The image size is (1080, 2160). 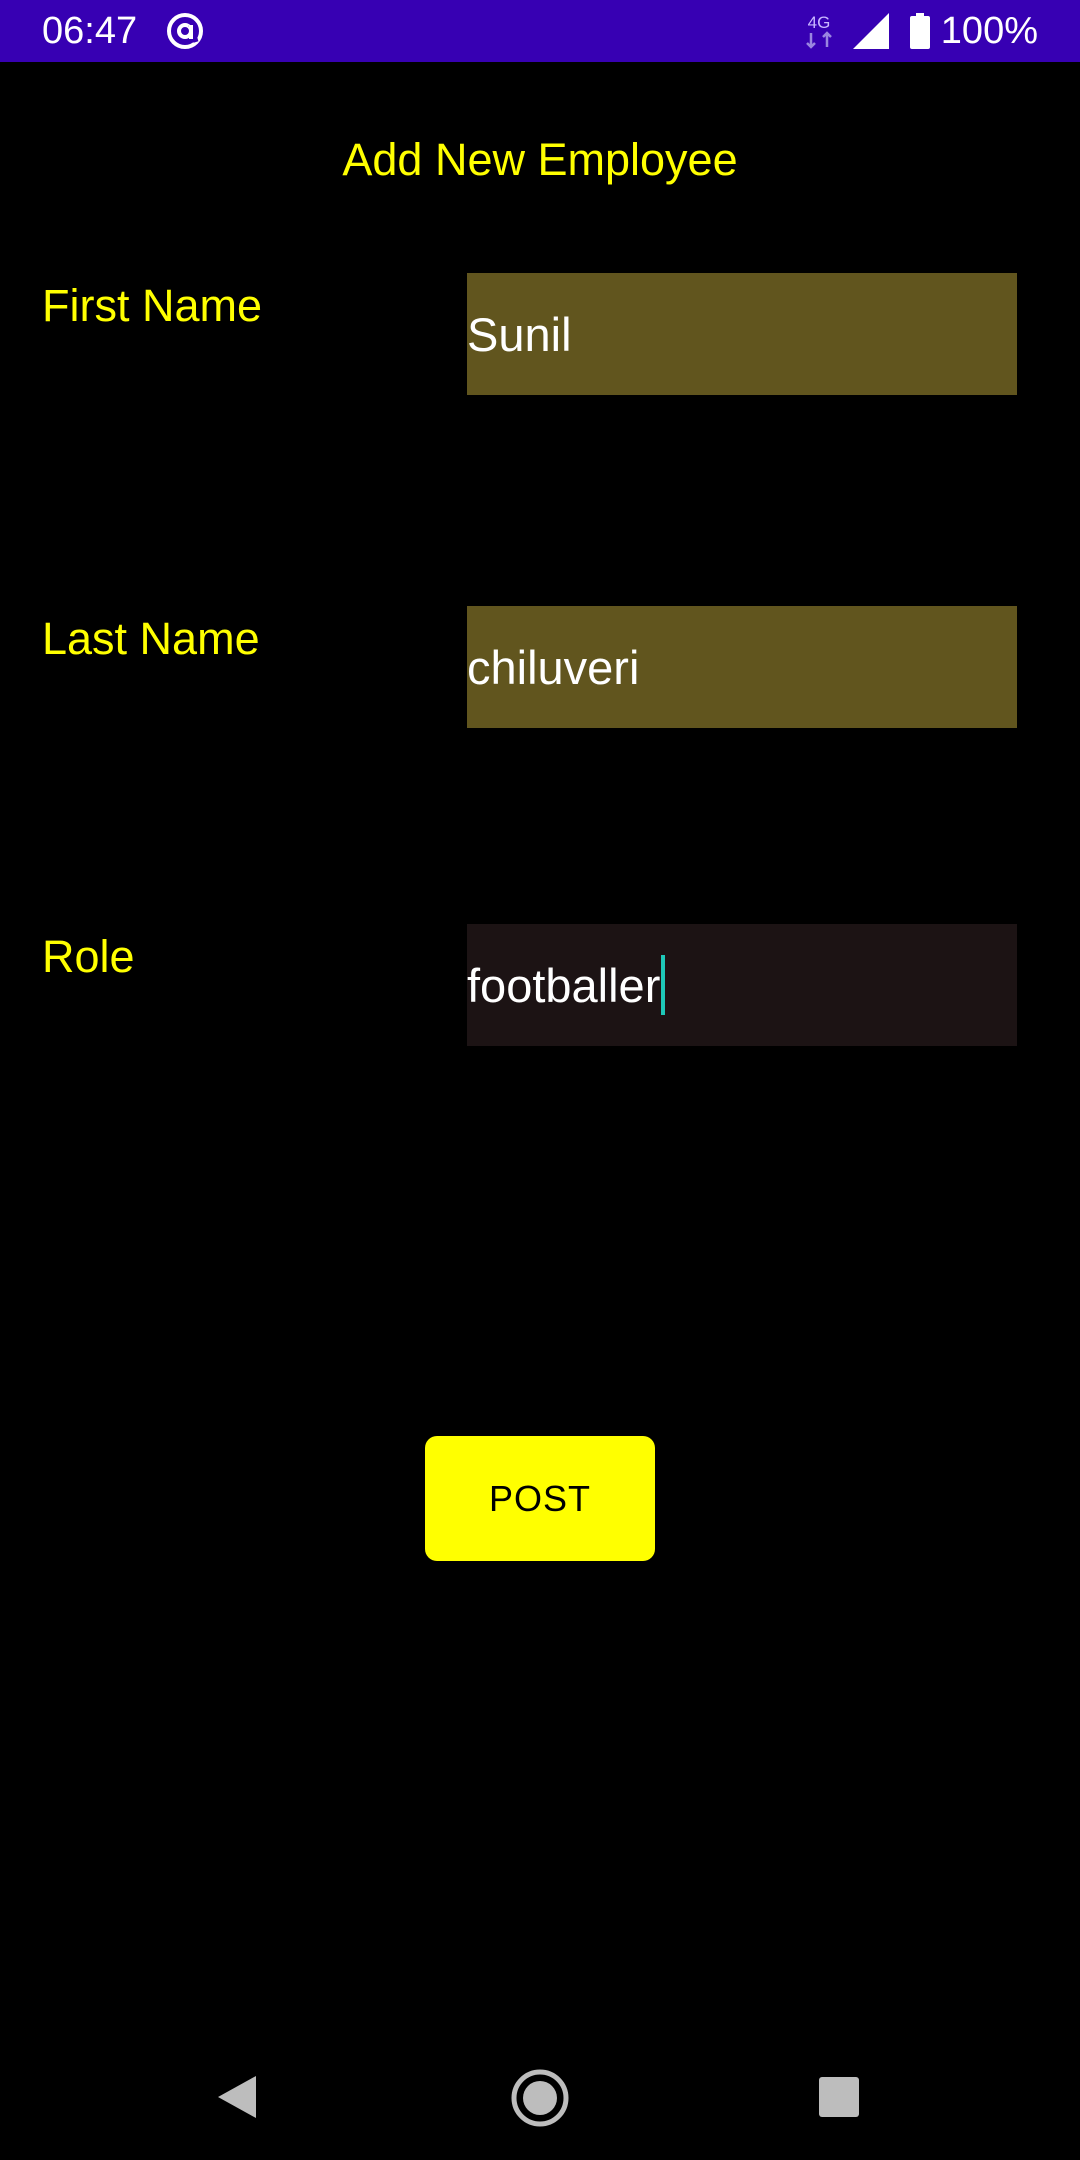 What do you see at coordinates (742, 985) in the screenshot?
I see `role-field: footballer` at bounding box center [742, 985].